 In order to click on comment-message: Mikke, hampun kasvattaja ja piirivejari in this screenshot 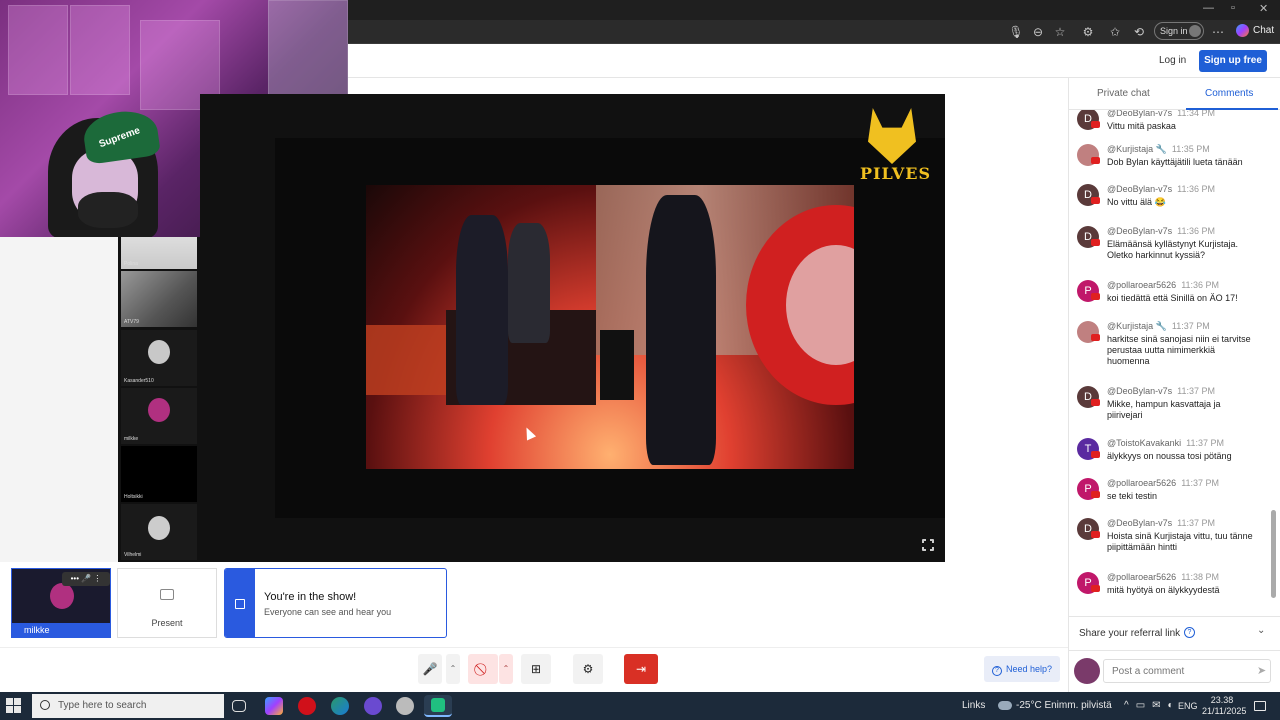, I will do `click(1164, 409)`.